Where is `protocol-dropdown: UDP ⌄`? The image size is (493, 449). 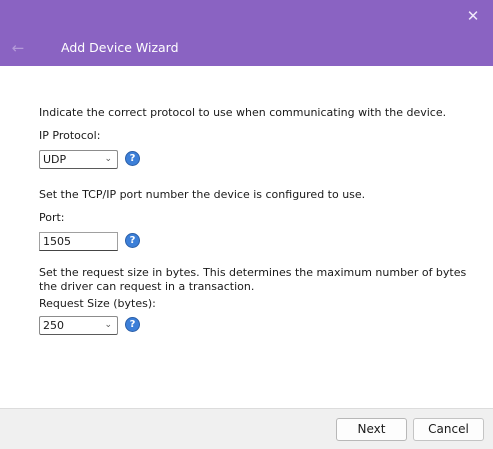 protocol-dropdown: UDP ⌄ is located at coordinates (78, 159).